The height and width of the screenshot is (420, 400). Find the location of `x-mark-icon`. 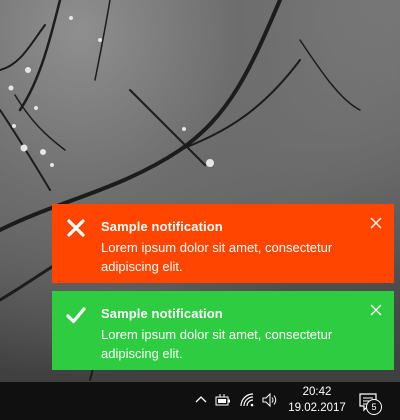

x-mark-icon is located at coordinates (76, 228).